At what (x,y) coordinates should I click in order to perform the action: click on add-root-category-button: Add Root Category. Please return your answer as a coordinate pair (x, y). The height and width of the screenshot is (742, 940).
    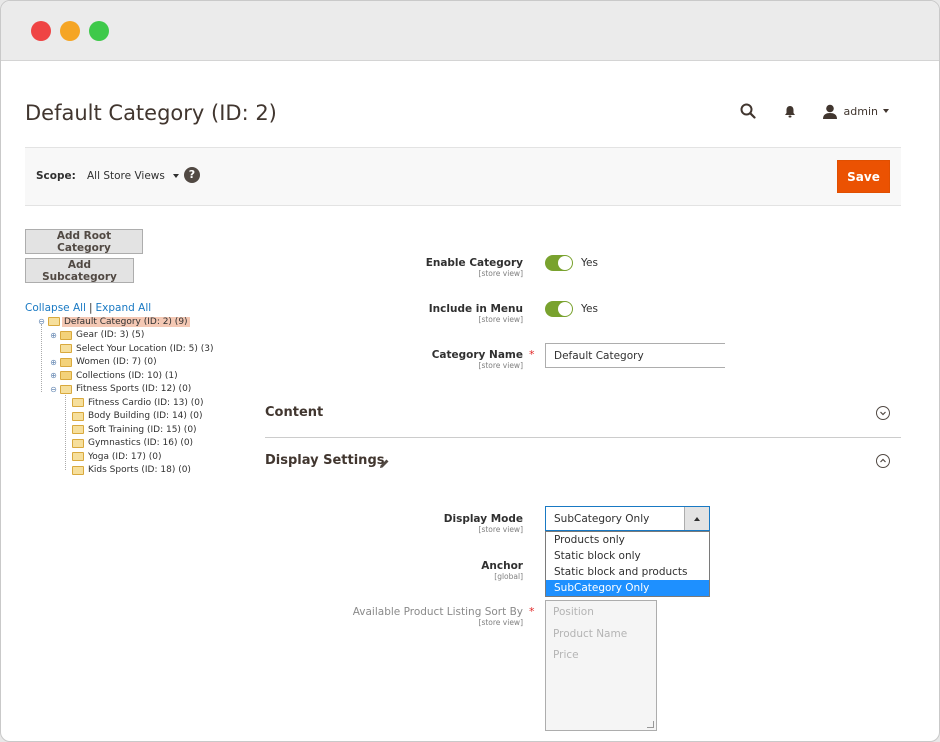
    Looking at the image, I should click on (84, 241).